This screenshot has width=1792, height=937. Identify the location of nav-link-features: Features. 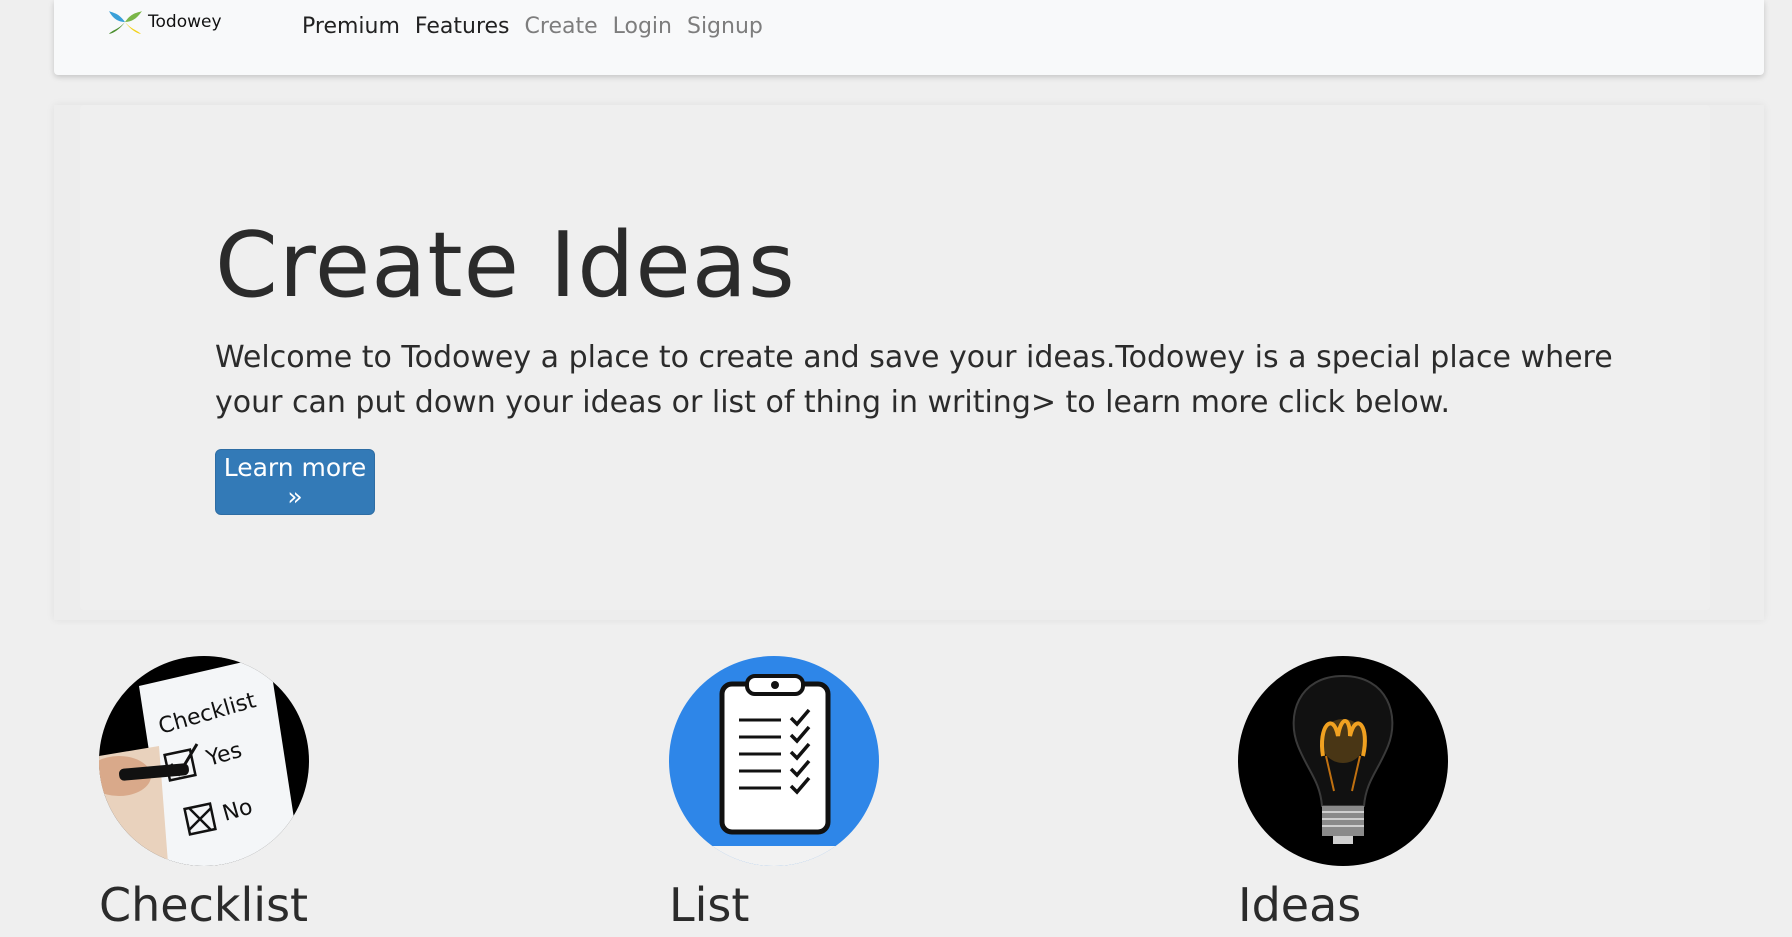
(462, 26).